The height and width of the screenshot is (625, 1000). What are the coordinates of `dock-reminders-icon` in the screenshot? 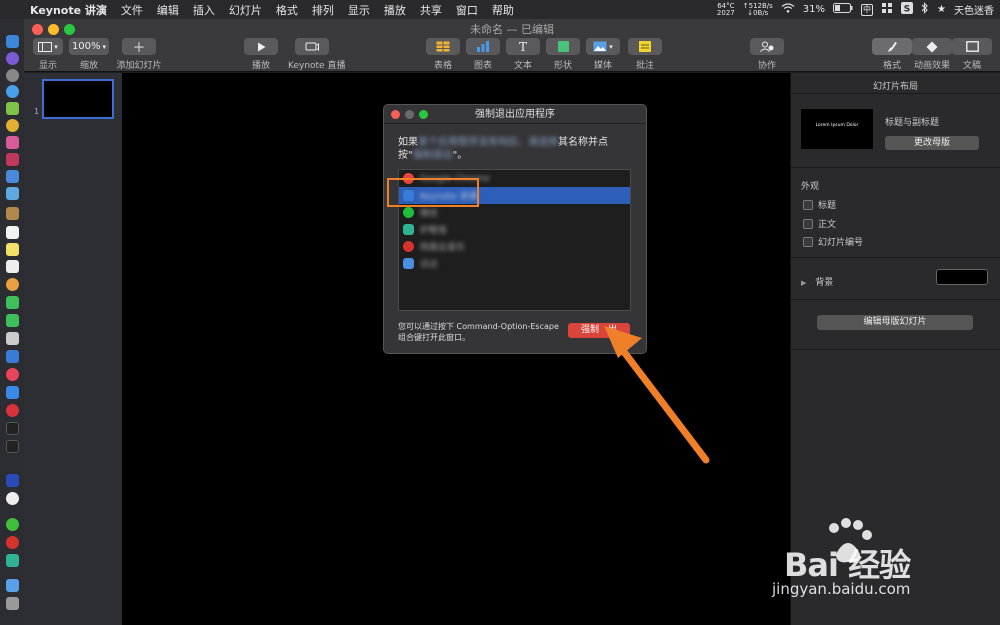 It's located at (12, 266).